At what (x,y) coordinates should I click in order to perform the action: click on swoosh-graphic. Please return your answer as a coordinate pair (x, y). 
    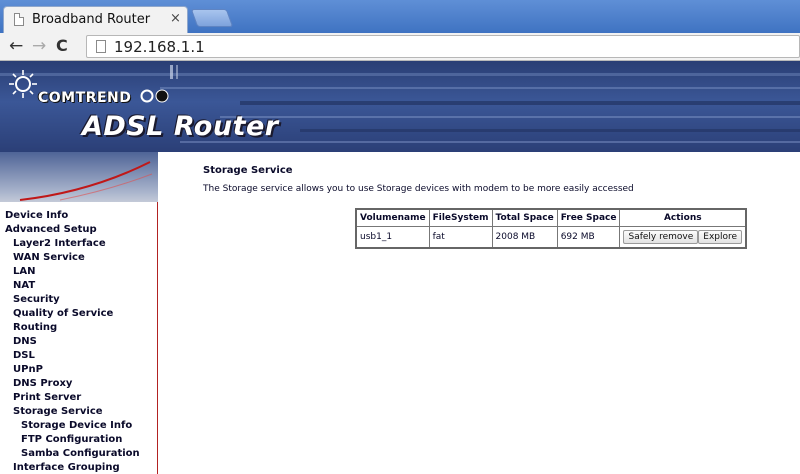
    Looking at the image, I should click on (86, 181).